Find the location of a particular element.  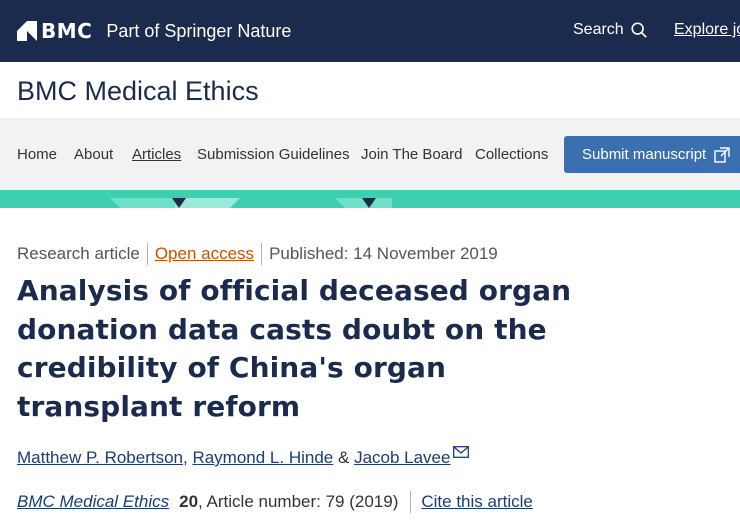

citation-volume: 20 is located at coordinates (189, 501).